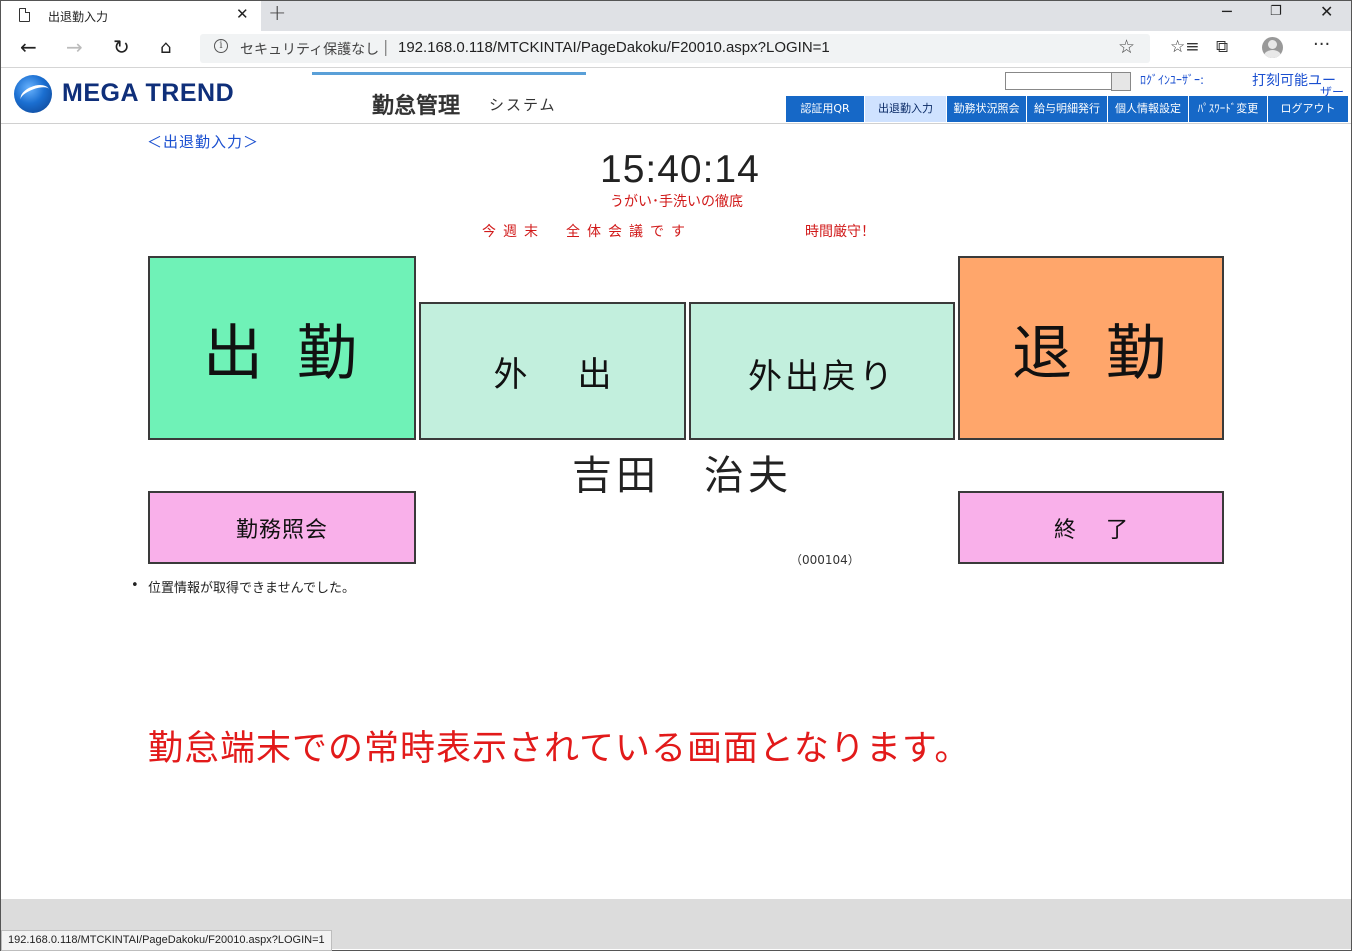  Describe the element at coordinates (78, 17) in the screenshot. I see `tab-title: 出退勤入力` at that location.